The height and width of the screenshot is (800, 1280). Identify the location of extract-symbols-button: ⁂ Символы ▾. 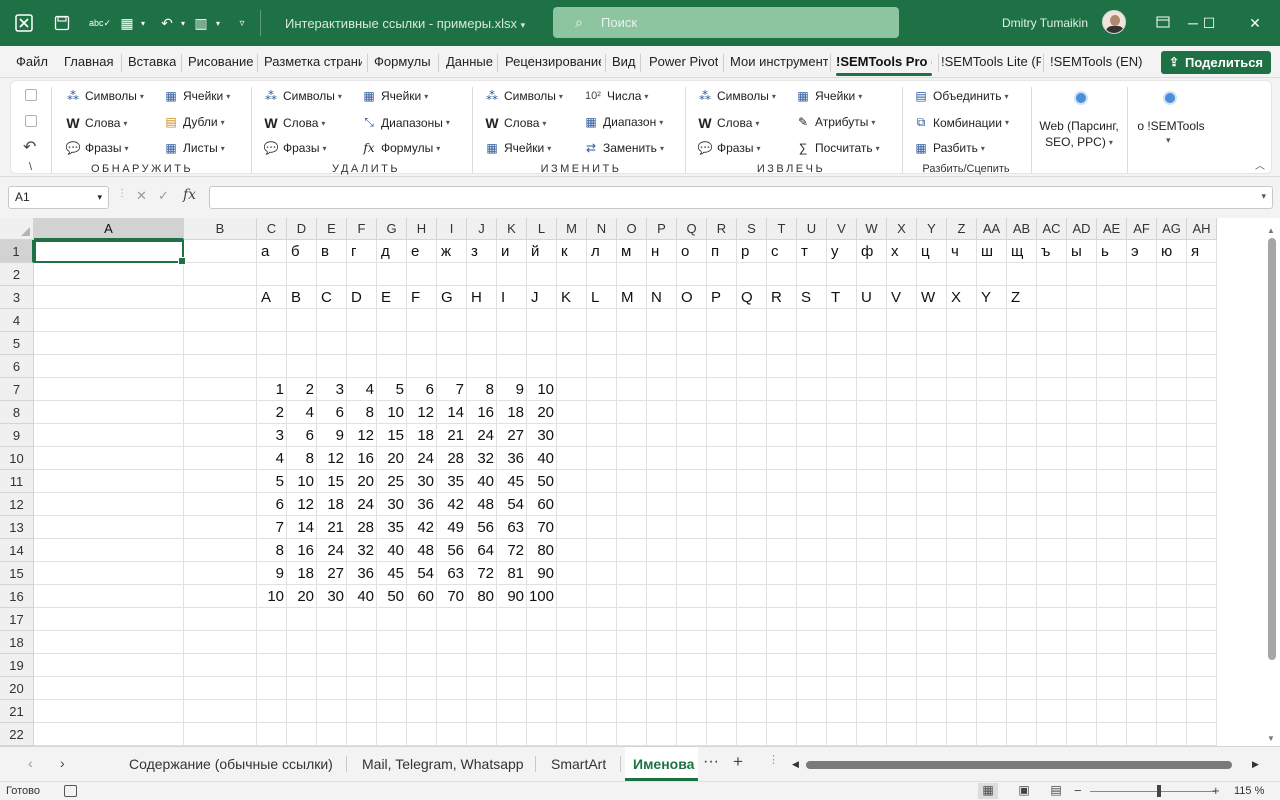
(736, 96).